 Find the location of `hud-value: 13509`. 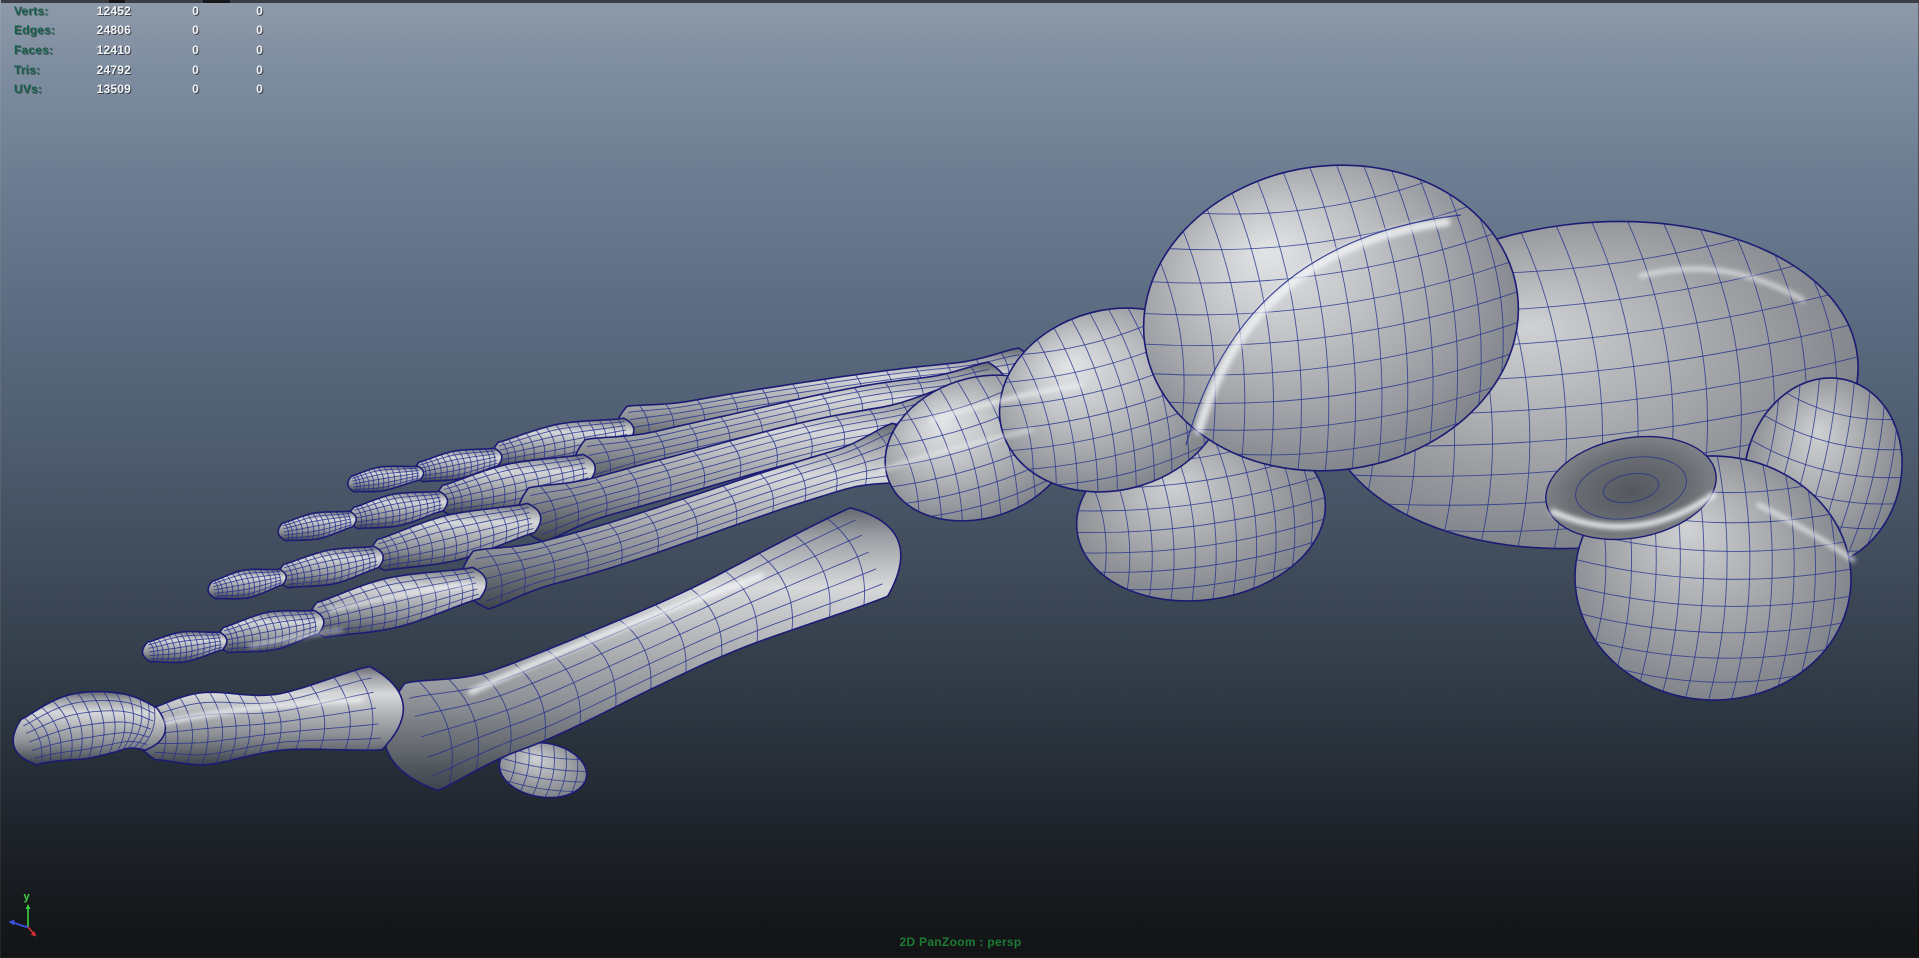

hud-value: 13509 is located at coordinates (113, 89).